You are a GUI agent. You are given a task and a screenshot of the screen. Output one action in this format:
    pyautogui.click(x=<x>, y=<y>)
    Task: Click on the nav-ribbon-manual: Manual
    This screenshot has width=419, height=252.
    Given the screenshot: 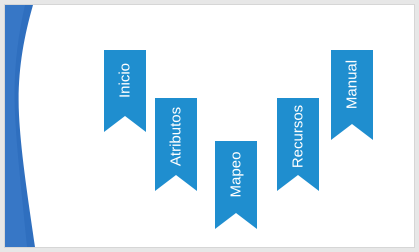 What is the action you would take?
    pyautogui.click(x=352, y=95)
    